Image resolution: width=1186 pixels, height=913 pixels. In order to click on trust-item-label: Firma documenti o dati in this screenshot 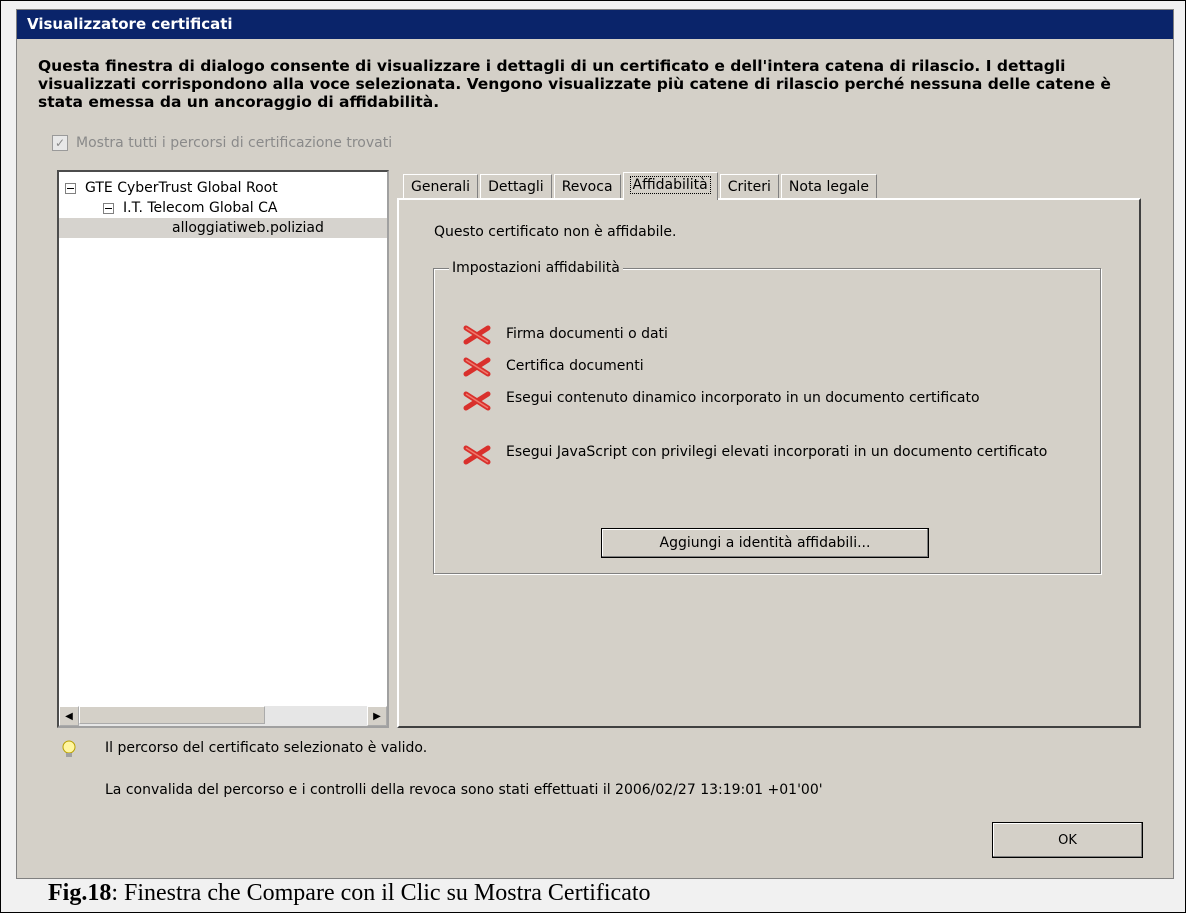, I will do `click(587, 334)`.